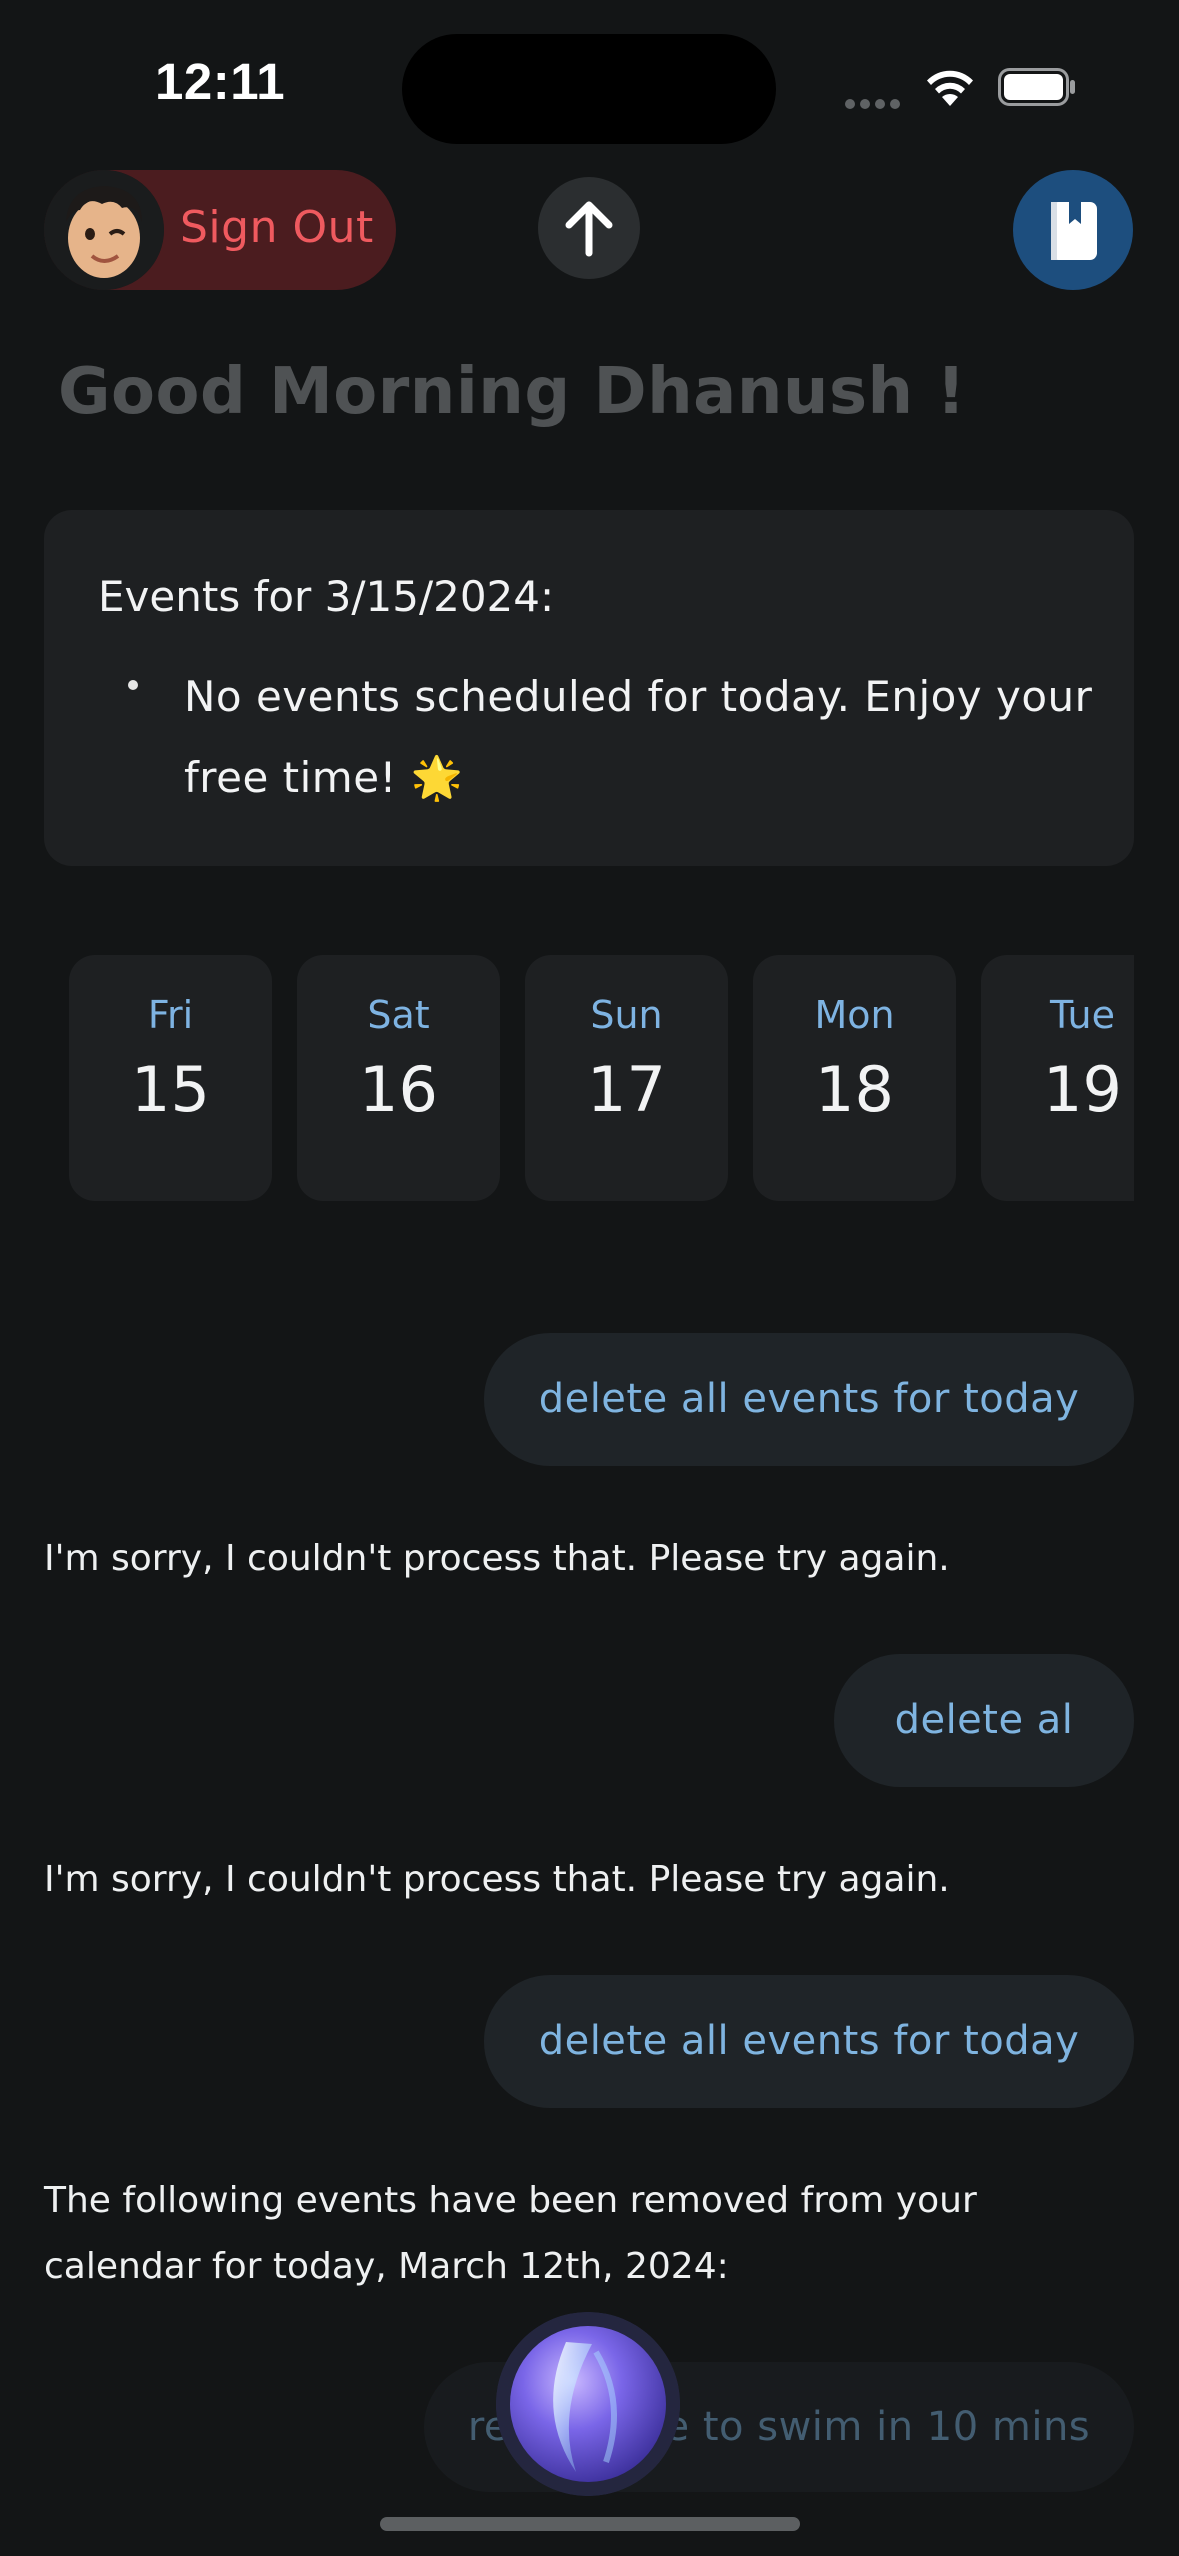 The height and width of the screenshot is (2556, 1179). Describe the element at coordinates (104, 230) in the screenshot. I see `avatar` at that location.